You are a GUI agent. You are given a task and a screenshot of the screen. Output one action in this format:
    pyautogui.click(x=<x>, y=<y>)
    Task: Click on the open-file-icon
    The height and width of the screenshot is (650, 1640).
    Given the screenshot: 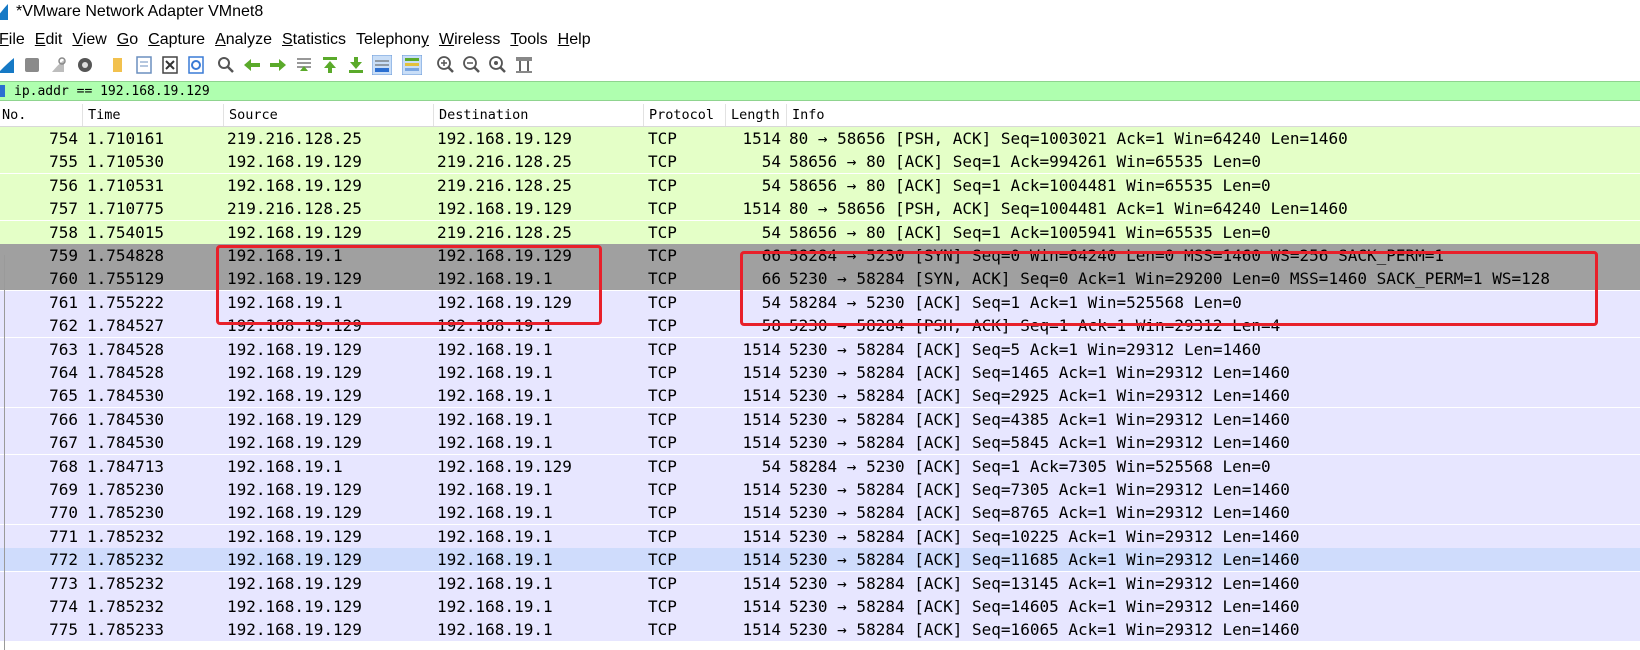 What is the action you would take?
    pyautogui.click(x=118, y=65)
    